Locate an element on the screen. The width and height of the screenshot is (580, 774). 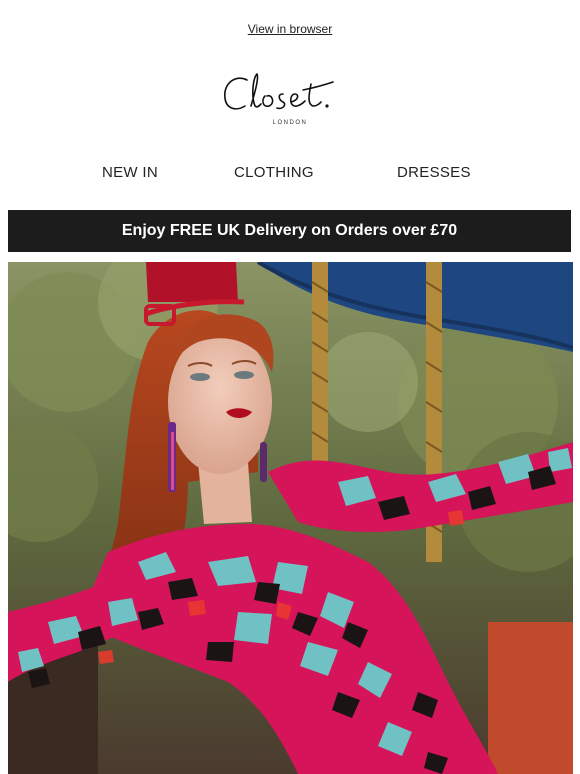
nav-bar: NEW IN CLOTHING DRESSES is located at coordinates (290, 174).